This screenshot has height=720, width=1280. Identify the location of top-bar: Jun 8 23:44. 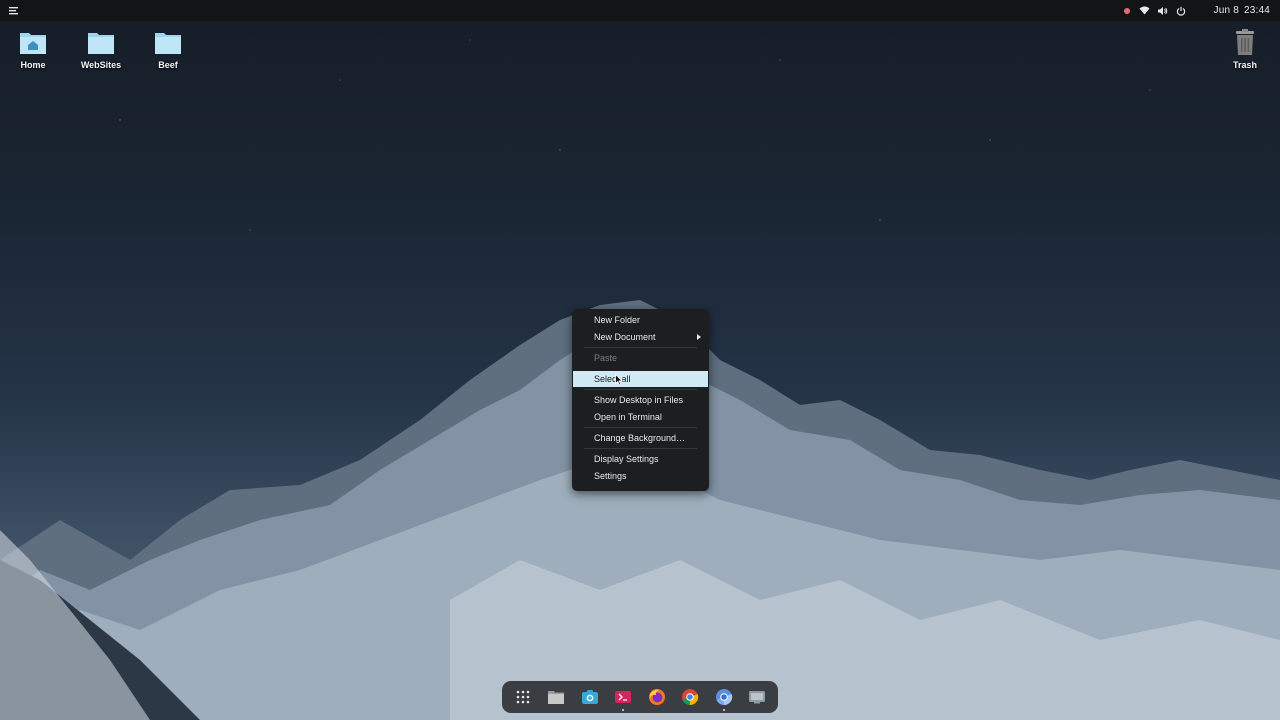
(640, 10).